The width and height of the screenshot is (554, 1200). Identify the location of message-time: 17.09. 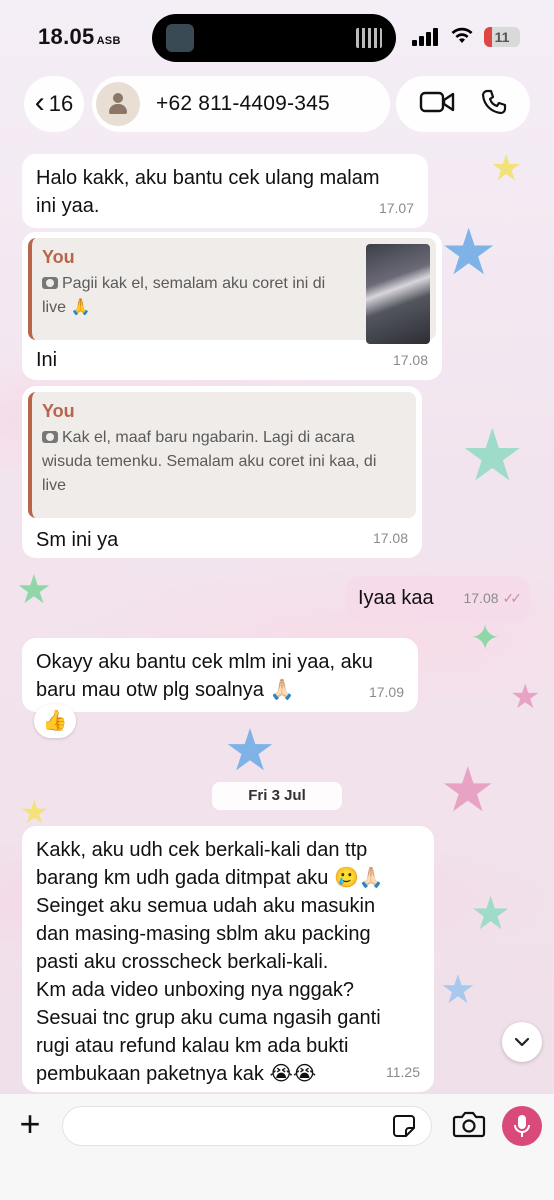
(386, 692).